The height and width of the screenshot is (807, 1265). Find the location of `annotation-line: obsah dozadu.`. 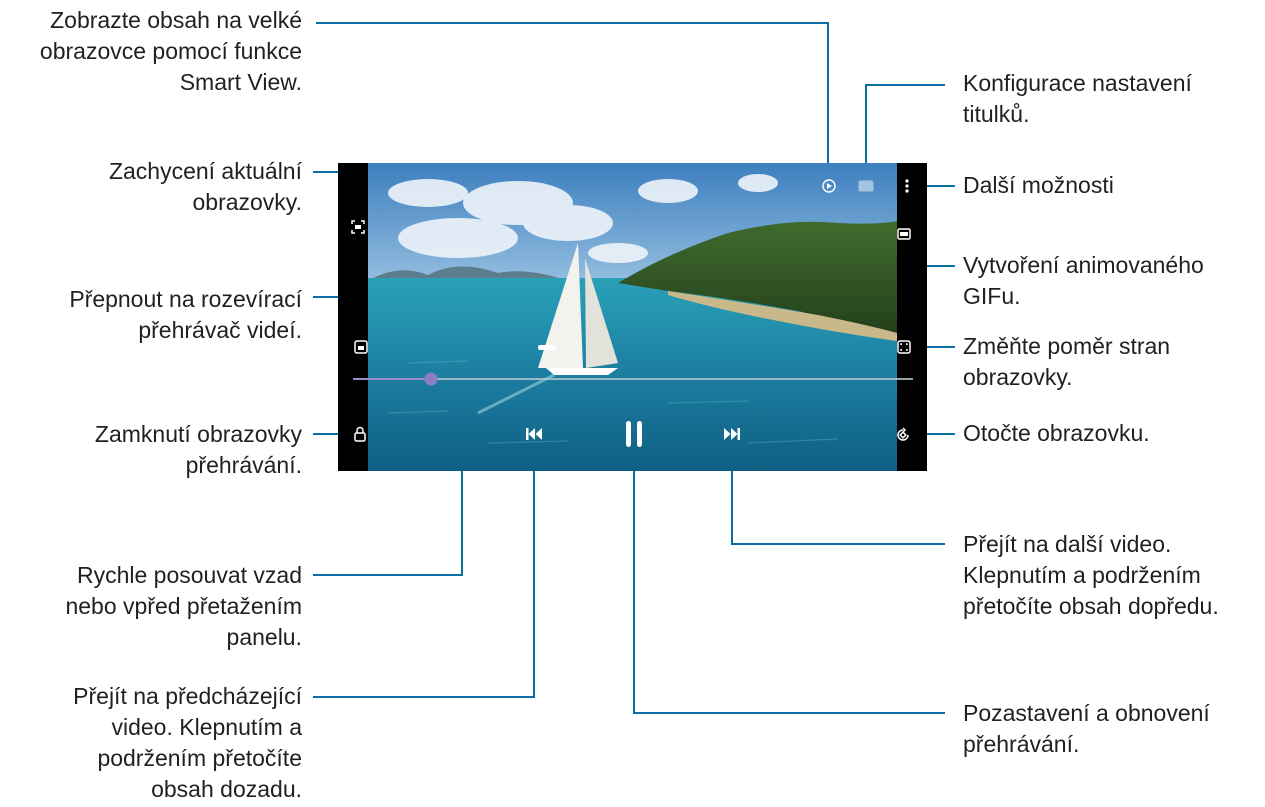

annotation-line: obsah dozadu. is located at coordinates (226, 789).